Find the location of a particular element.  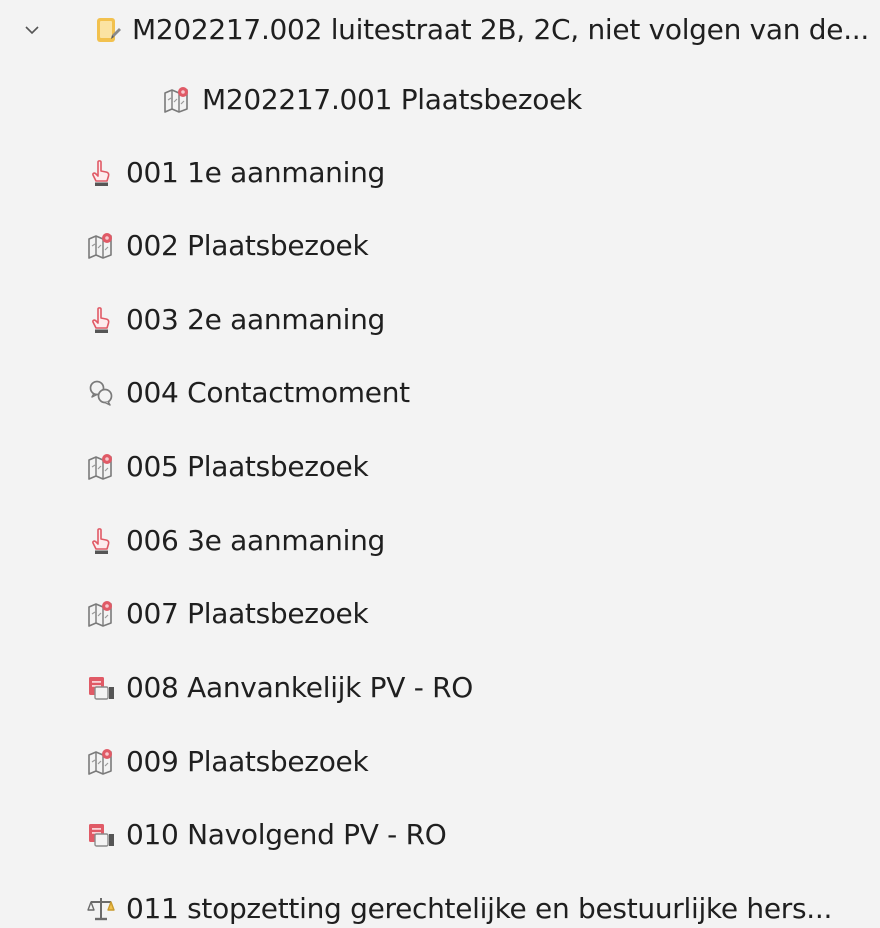

tree-node-label: M202217.001 Plaatsbezoek is located at coordinates (392, 99).